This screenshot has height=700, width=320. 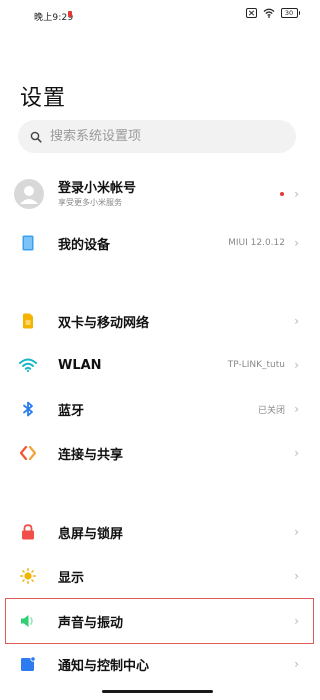 I want to click on my-device-label: 我的设备, so click(x=84, y=245).